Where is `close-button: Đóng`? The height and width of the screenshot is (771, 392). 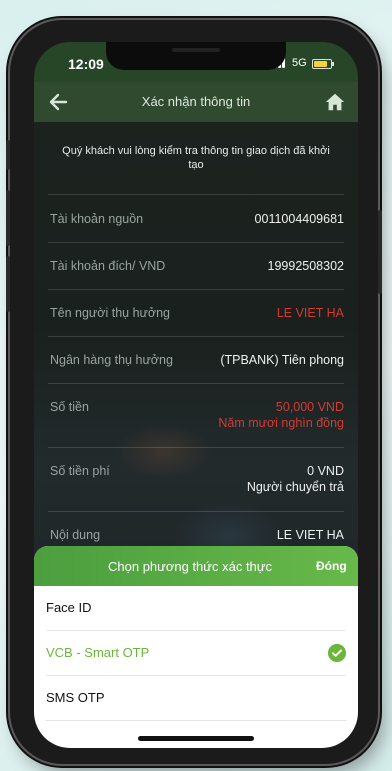 close-button: Đóng is located at coordinates (331, 566).